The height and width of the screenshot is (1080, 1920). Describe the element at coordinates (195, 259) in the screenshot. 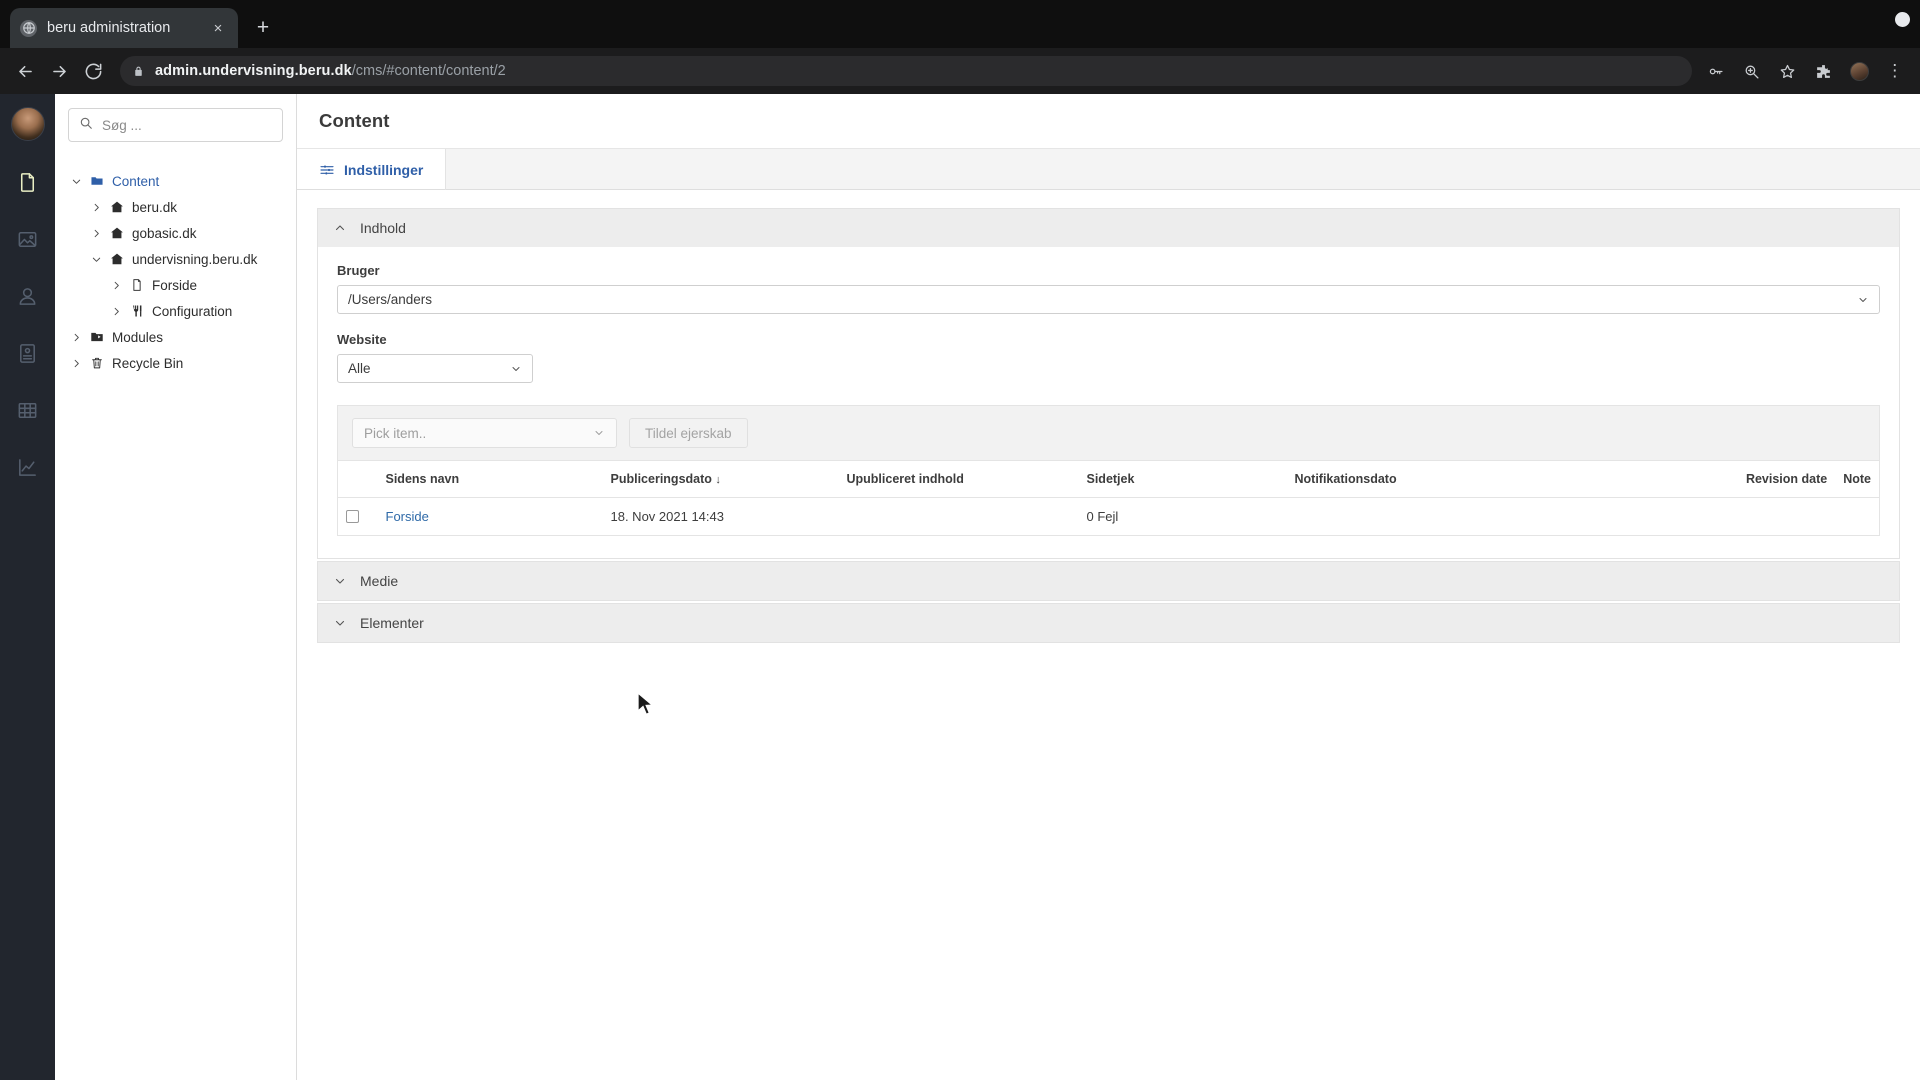

I see `tree-item-label: undervisning.beru.dk` at that location.